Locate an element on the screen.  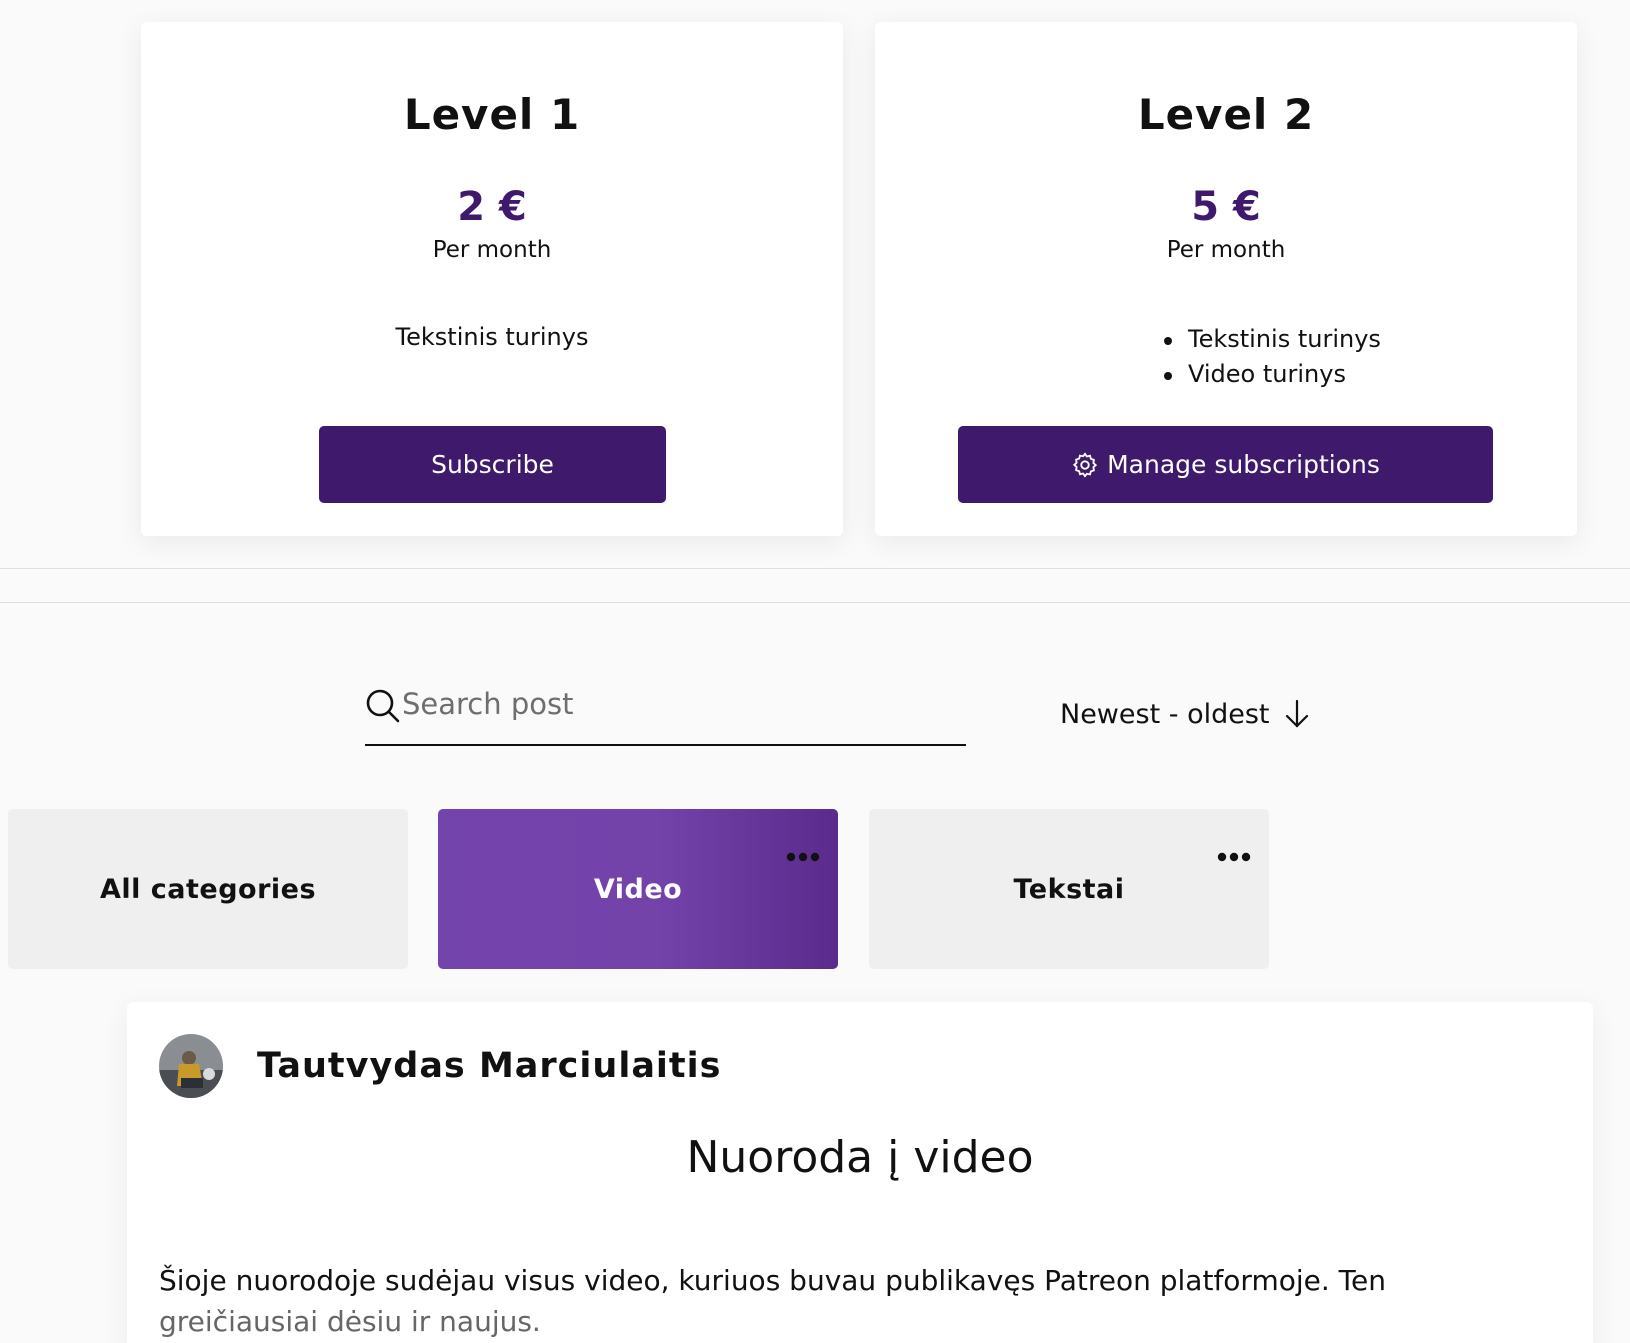
post-body-line-faded: greičiausiai dėsiu ir naujus. is located at coordinates (350, 1321).